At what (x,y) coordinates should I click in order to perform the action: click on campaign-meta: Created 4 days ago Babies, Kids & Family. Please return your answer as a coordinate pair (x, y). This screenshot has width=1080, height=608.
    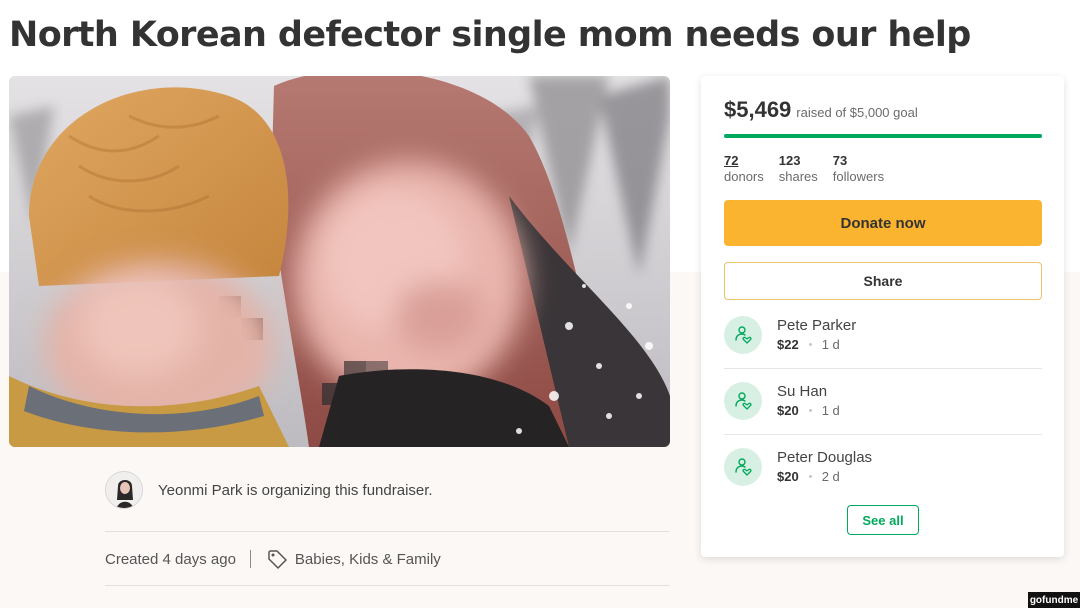
    Looking at the image, I should click on (273, 559).